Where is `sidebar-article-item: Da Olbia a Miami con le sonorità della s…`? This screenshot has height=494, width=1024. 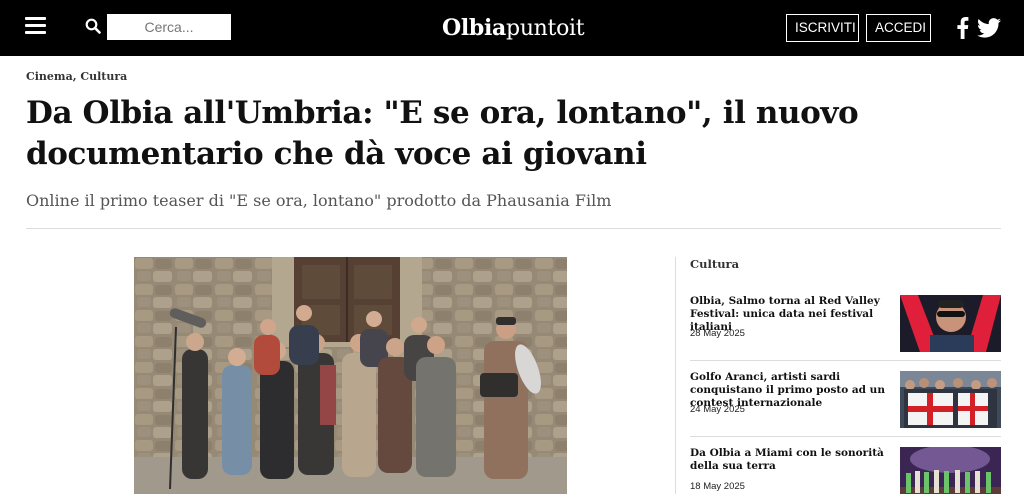 sidebar-article-item: Da Olbia a Miami con le sonorità della s… is located at coordinates (846, 470).